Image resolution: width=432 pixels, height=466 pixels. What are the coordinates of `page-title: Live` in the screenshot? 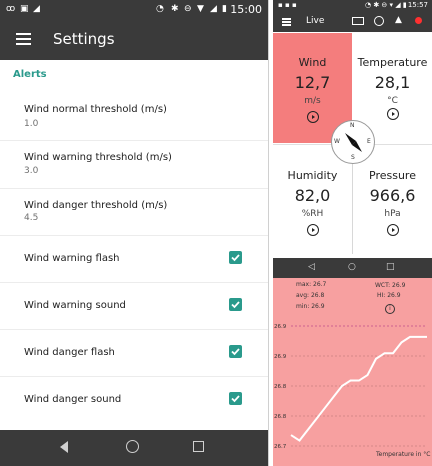 It's located at (315, 21).